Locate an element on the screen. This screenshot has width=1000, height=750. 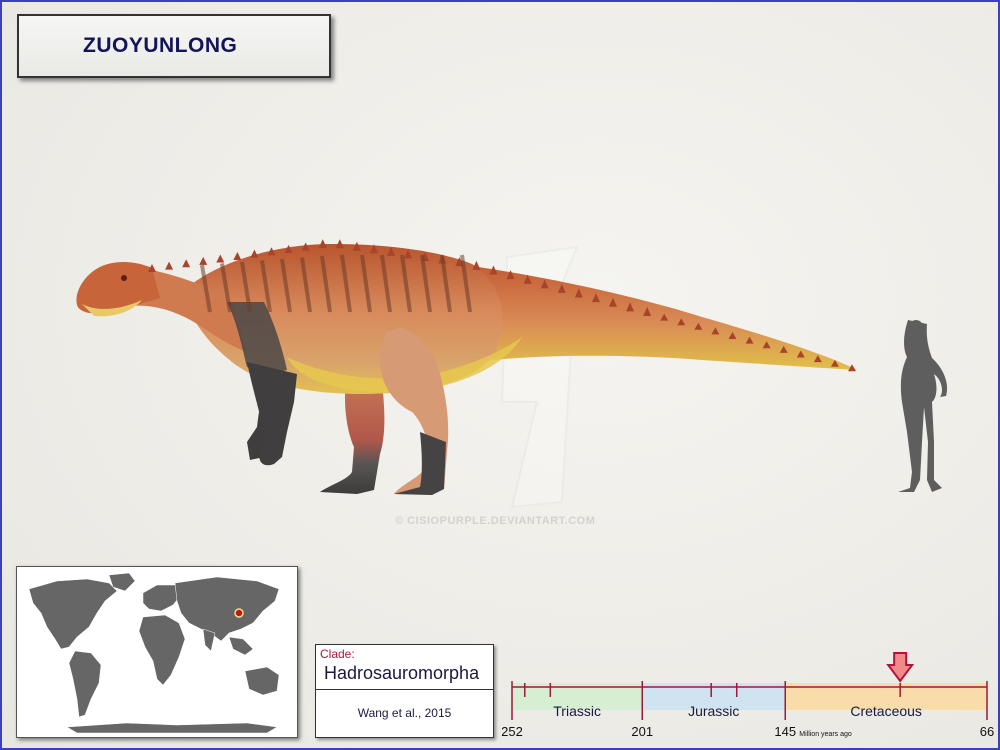
north-america-shape is located at coordinates (73, 614).